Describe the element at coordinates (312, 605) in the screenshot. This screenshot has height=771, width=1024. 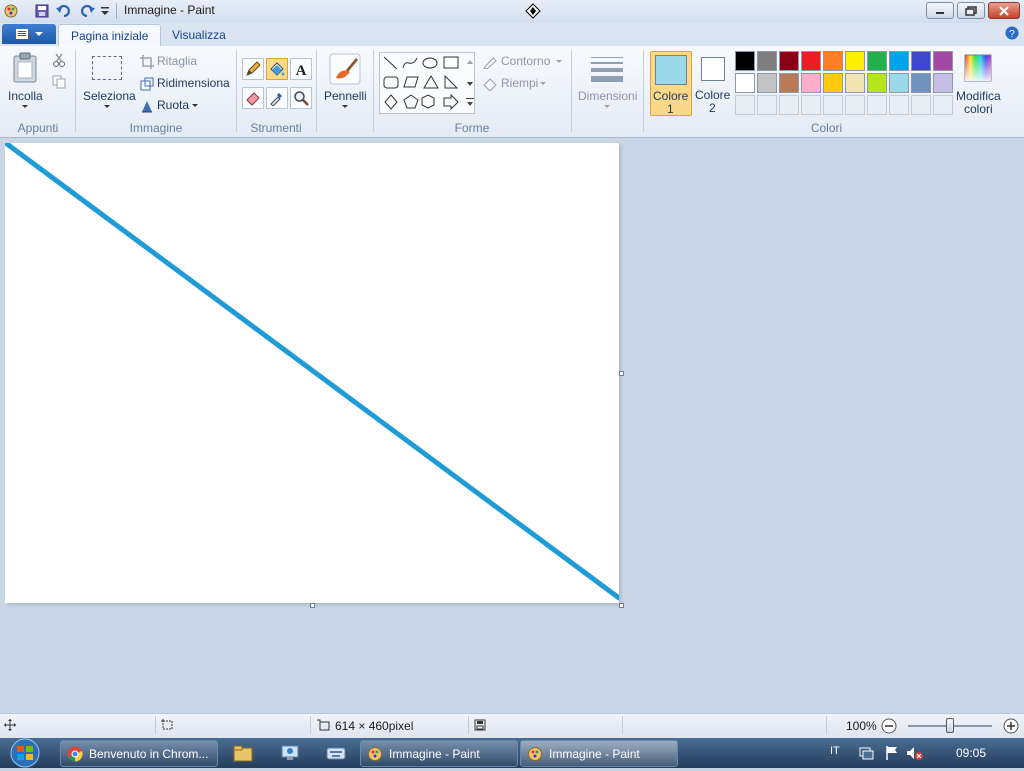
I see `resize-handle-bottom` at that location.